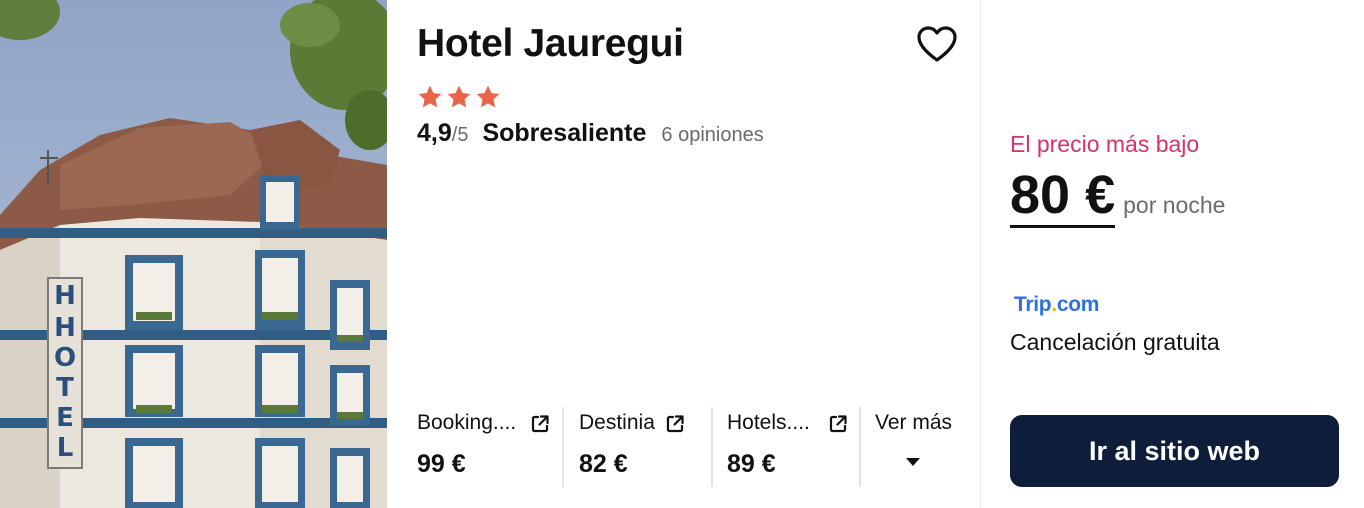  I want to click on favorite-button, so click(937, 45).